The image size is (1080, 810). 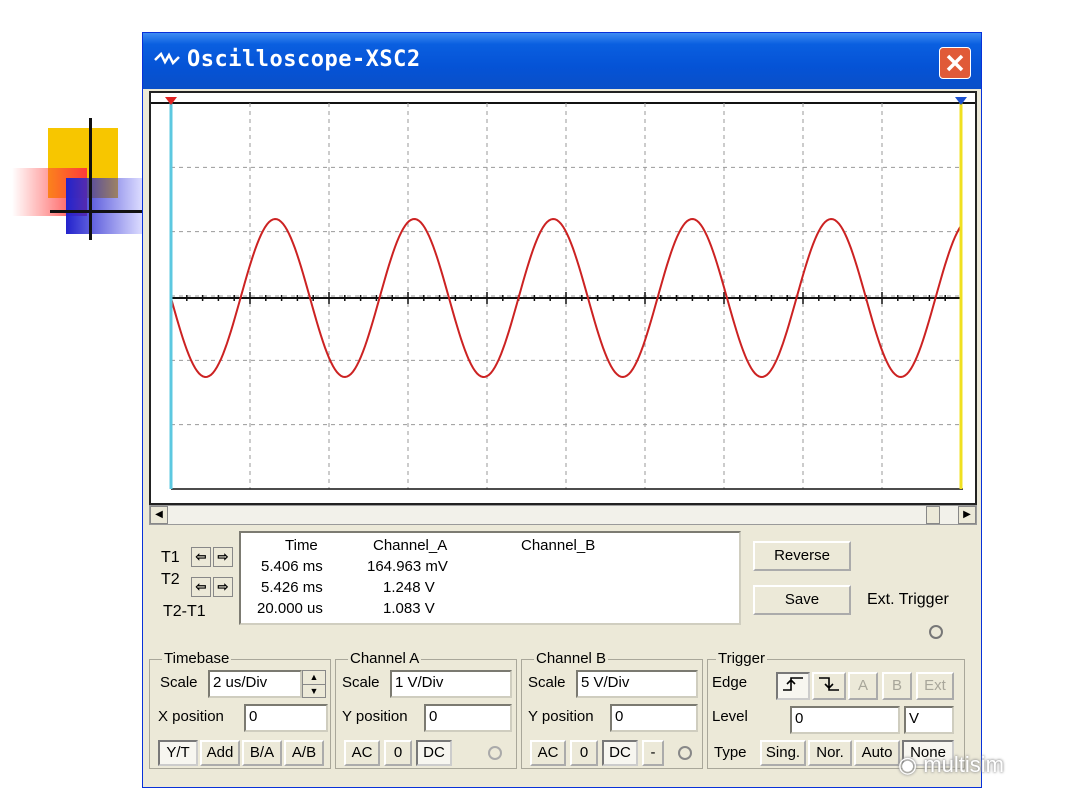 What do you see at coordinates (255, 684) in the screenshot?
I see `timebase-scale-field: 2 us/Div` at bounding box center [255, 684].